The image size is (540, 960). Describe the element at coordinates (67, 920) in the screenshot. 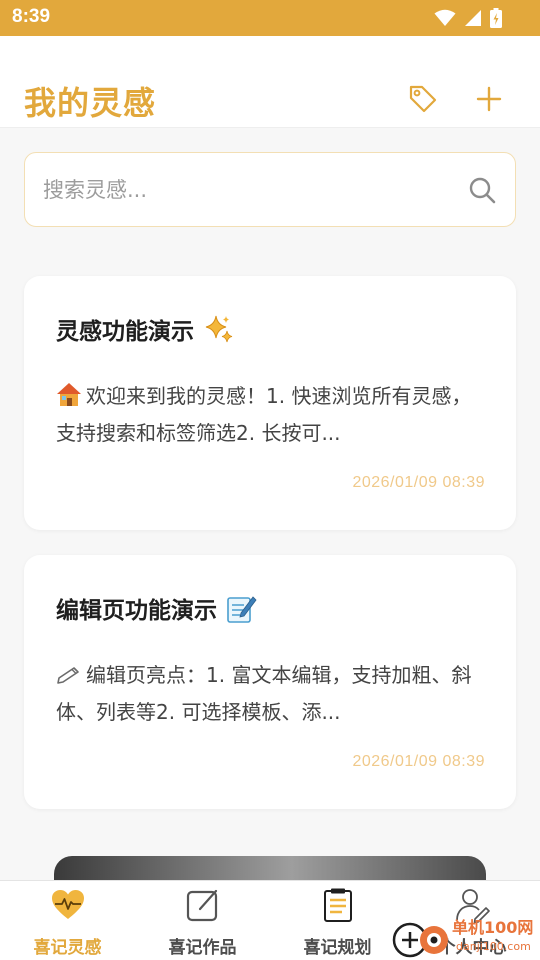

I see `tab-inspiration: 喜记灵感` at that location.